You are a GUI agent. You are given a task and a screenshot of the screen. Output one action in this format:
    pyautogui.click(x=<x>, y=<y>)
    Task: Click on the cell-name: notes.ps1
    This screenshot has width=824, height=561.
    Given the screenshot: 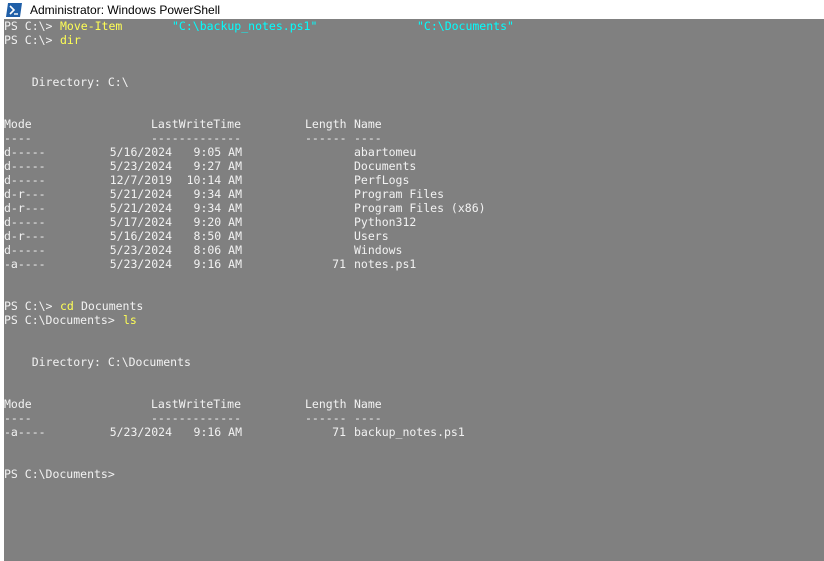 What is the action you would take?
    pyautogui.click(x=385, y=264)
    